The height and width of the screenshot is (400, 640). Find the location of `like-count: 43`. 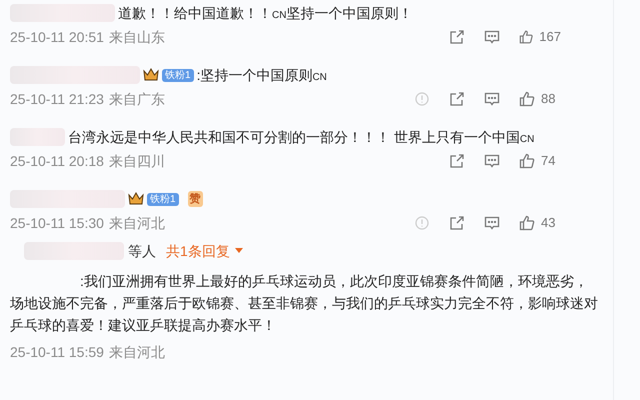

like-count: 43 is located at coordinates (548, 223).